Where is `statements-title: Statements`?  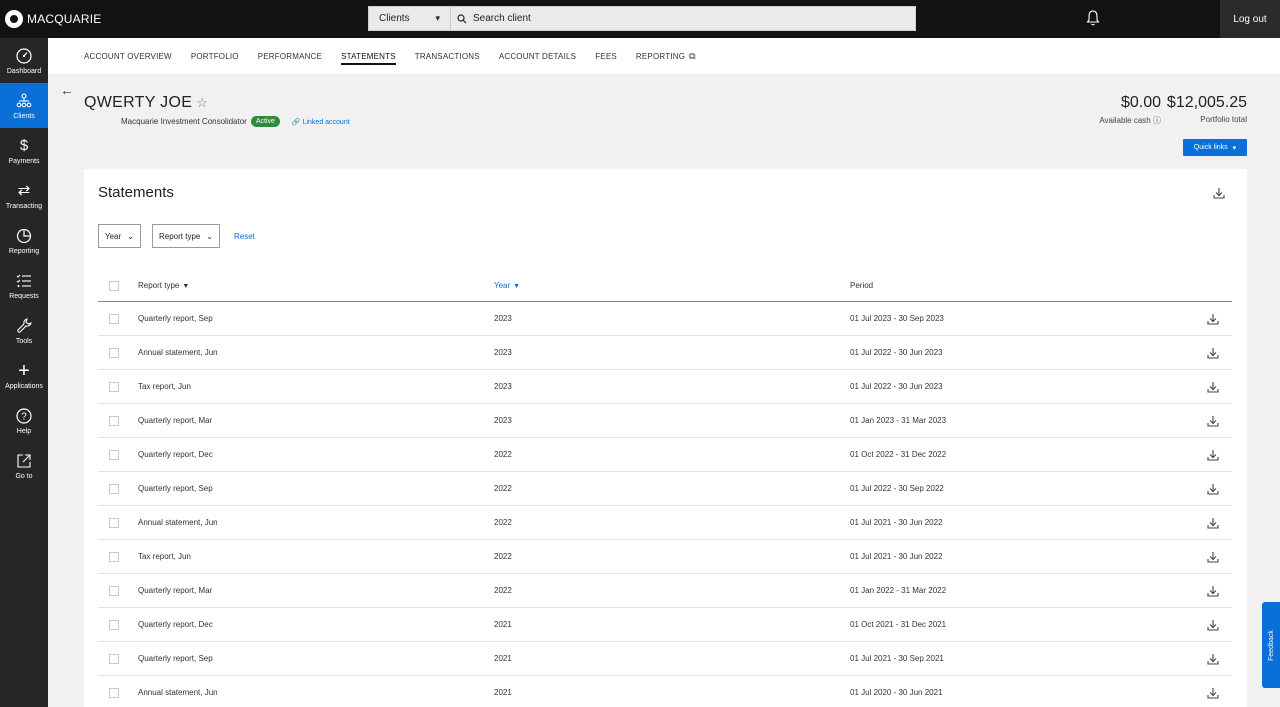 statements-title: Statements is located at coordinates (136, 192).